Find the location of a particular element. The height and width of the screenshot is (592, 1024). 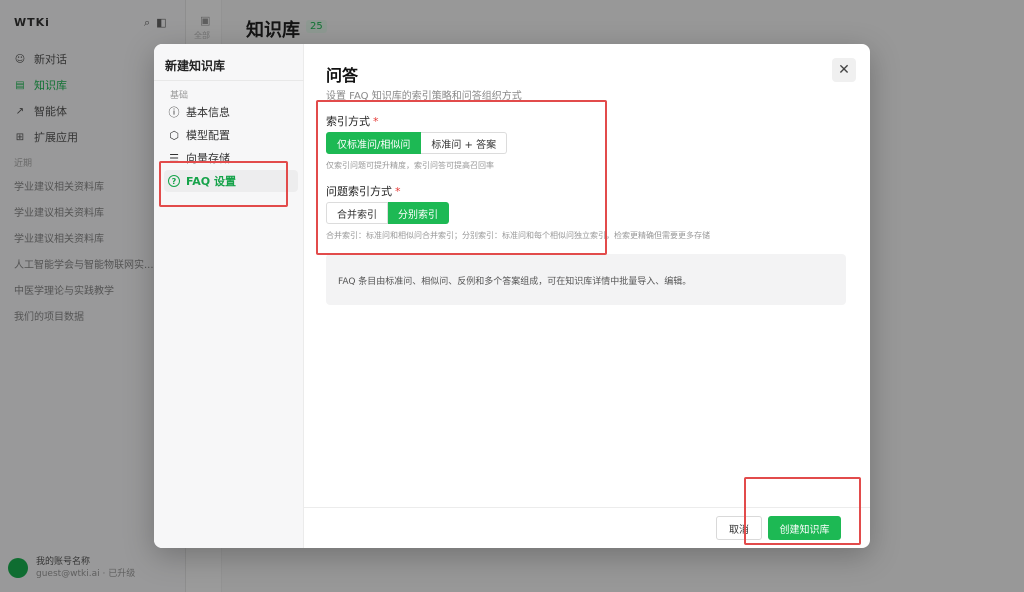

index-mode-option-question-only: 仅标准问/相似问 is located at coordinates (374, 143).